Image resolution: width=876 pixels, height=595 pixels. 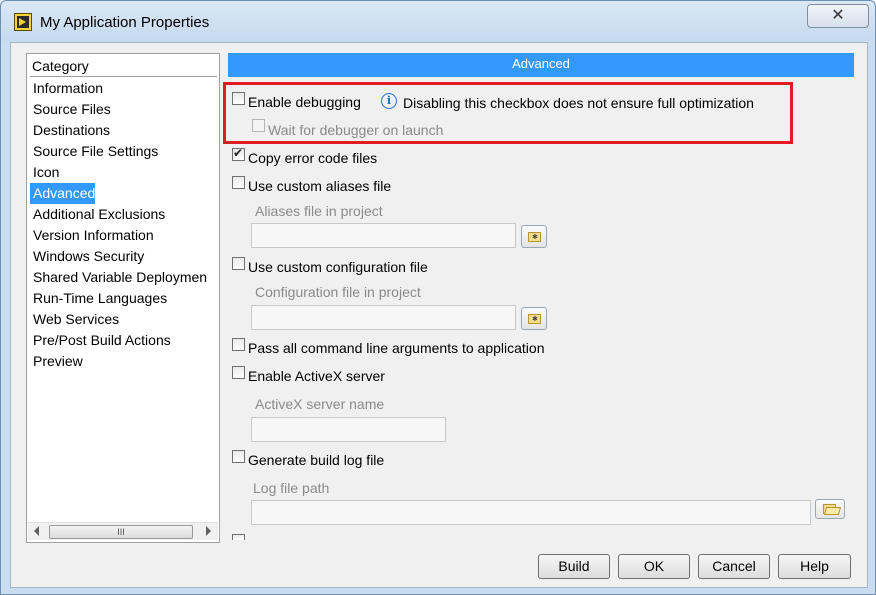 What do you see at coordinates (438, 21) in the screenshot?
I see `title-bar: My Application Properties ✕` at bounding box center [438, 21].